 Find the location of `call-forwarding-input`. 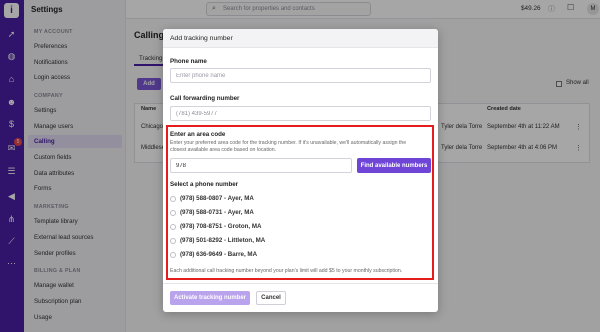

call-forwarding-input is located at coordinates (300, 113).